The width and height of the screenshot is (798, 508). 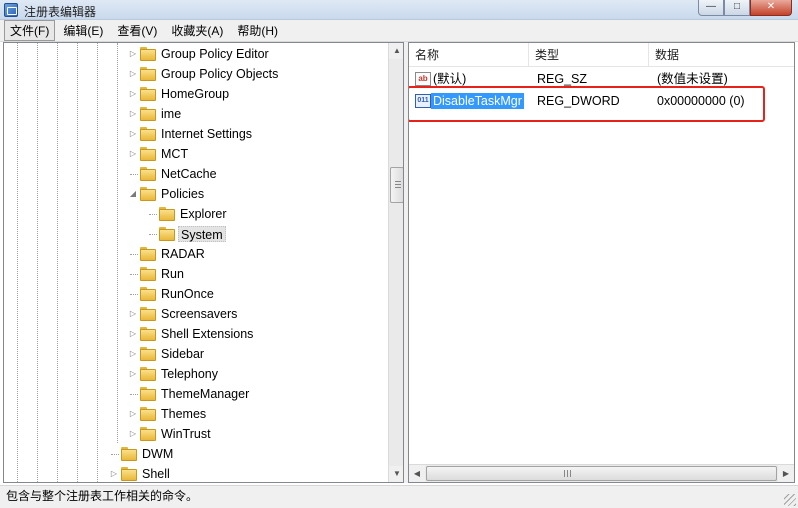 I want to click on tree-item: ▷ HomeGroup, so click(x=196, y=94).